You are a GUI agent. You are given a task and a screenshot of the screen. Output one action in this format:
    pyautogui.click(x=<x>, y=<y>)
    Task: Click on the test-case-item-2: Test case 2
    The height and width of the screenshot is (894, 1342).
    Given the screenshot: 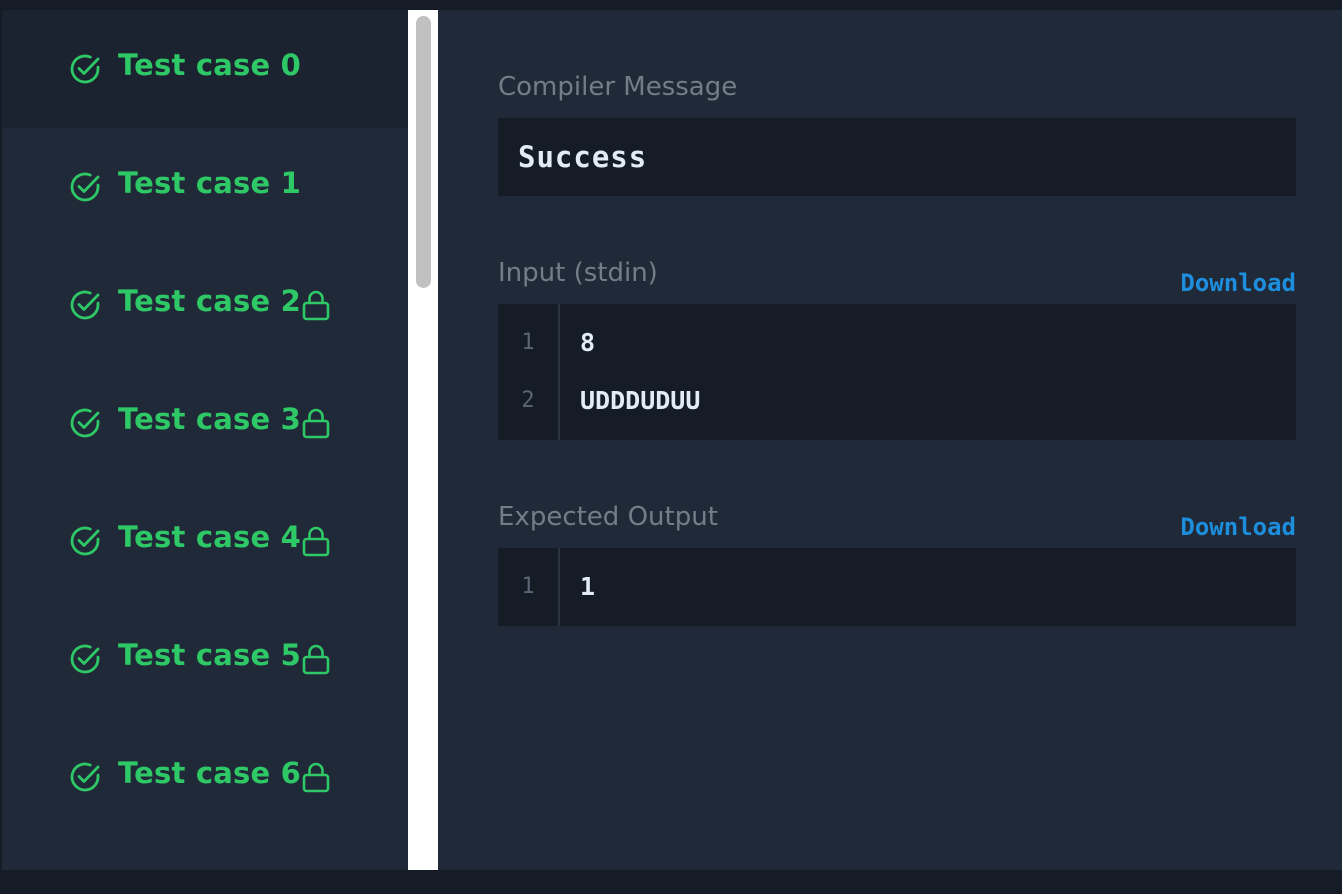 What is the action you would take?
    pyautogui.click(x=205, y=305)
    